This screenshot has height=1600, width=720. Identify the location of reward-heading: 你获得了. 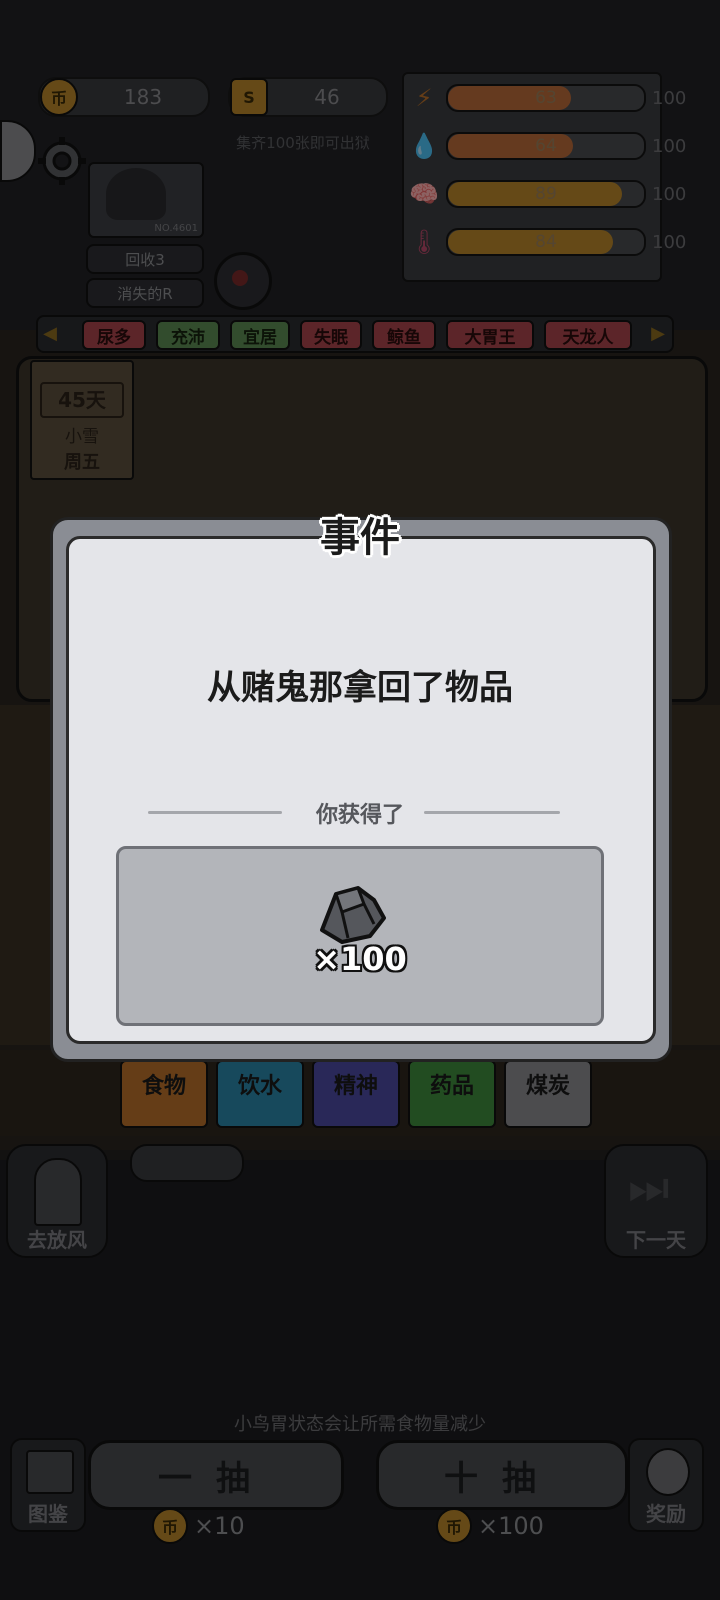
(359, 815).